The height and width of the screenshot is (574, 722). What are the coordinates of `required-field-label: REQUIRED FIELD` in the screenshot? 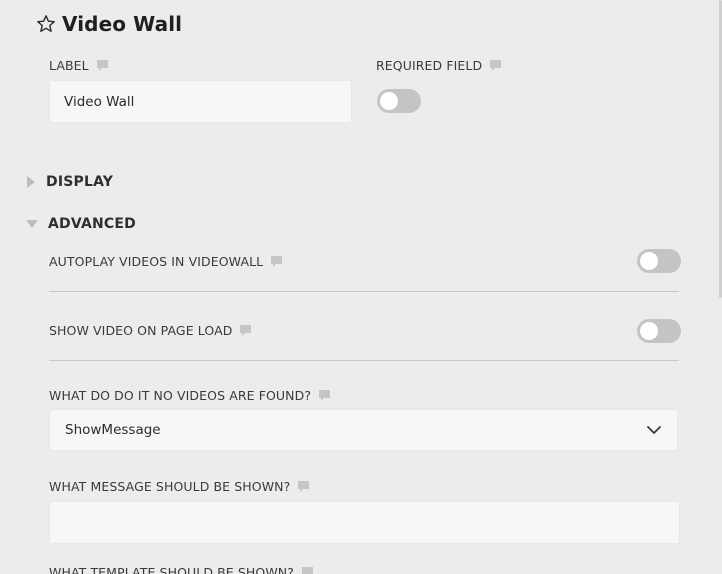 It's located at (439, 65).